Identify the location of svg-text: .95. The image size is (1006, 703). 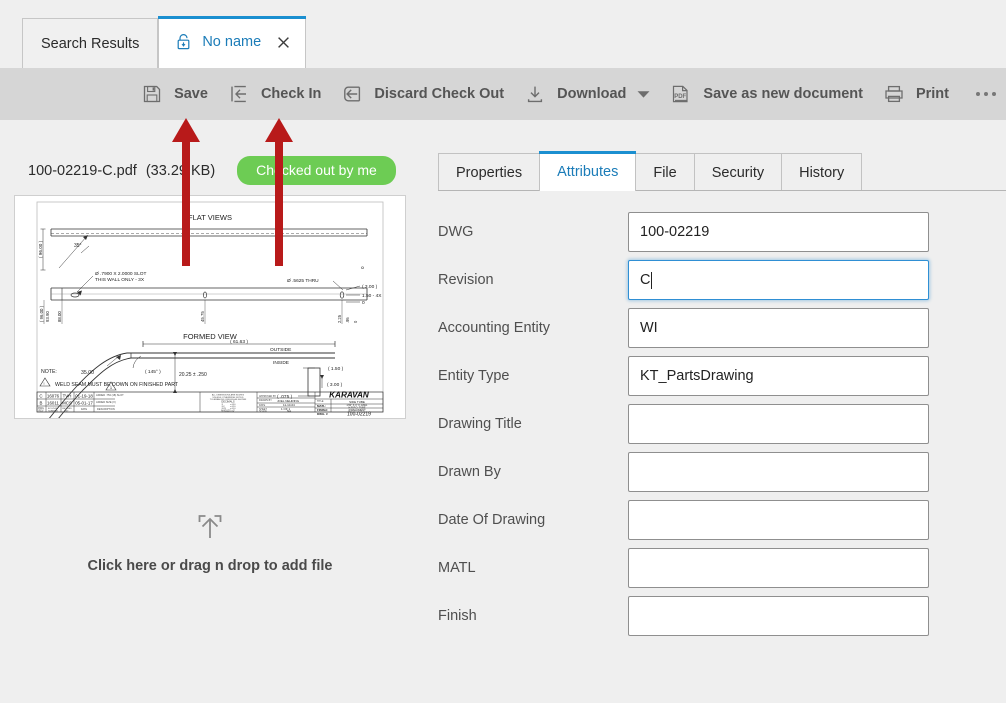
(347, 320).